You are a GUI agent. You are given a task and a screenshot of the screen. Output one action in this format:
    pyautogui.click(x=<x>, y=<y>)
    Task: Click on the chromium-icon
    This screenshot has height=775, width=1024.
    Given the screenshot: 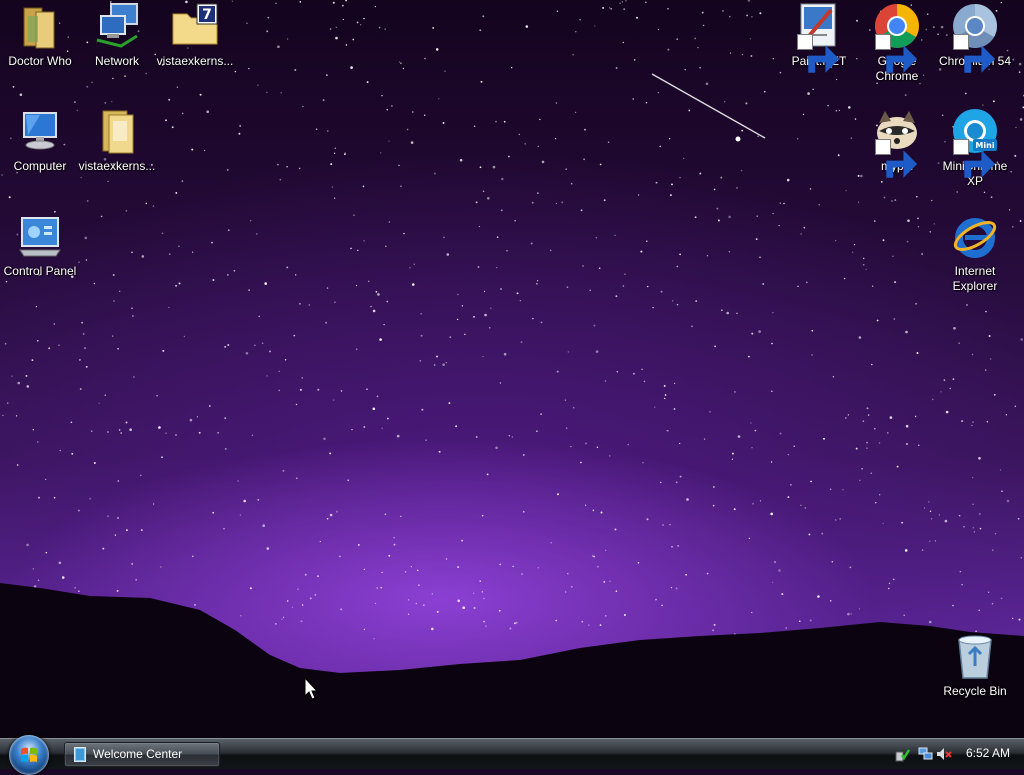 What is the action you would take?
    pyautogui.click(x=975, y=37)
    